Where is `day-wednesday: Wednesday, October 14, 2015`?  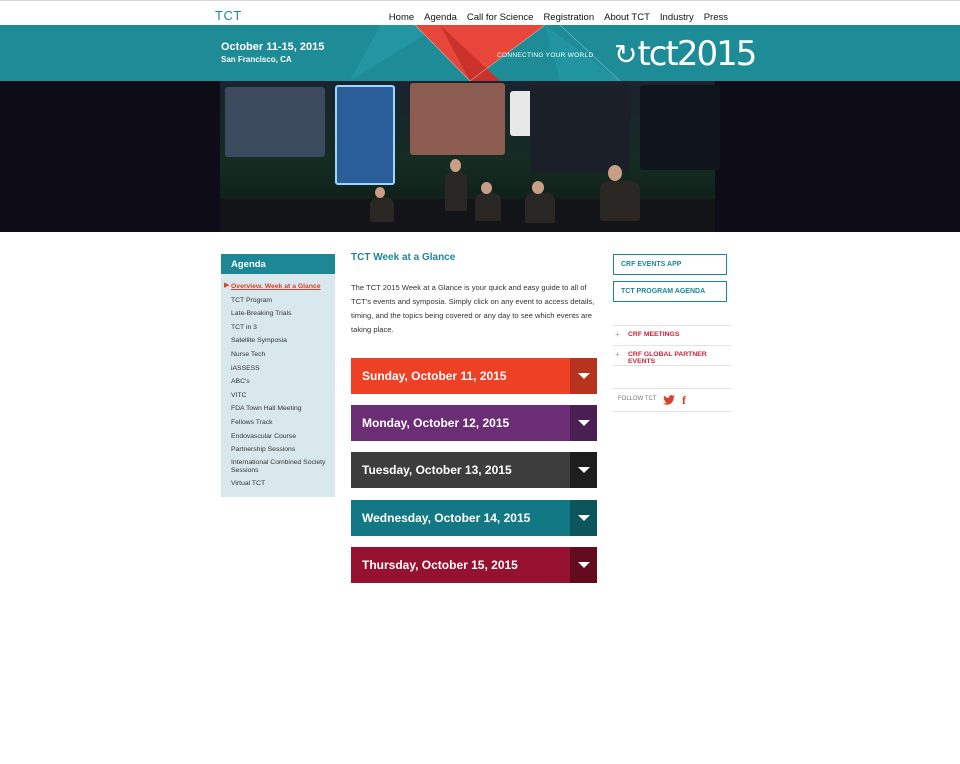 day-wednesday: Wednesday, October 14, 2015 is located at coordinates (474, 518).